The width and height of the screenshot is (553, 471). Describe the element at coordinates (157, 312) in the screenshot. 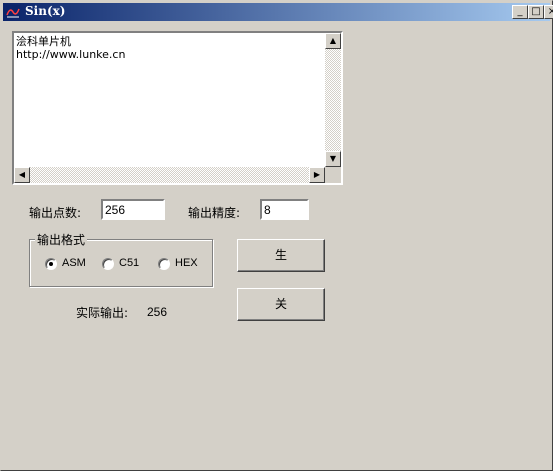

I see `actual-output-value: 256` at that location.